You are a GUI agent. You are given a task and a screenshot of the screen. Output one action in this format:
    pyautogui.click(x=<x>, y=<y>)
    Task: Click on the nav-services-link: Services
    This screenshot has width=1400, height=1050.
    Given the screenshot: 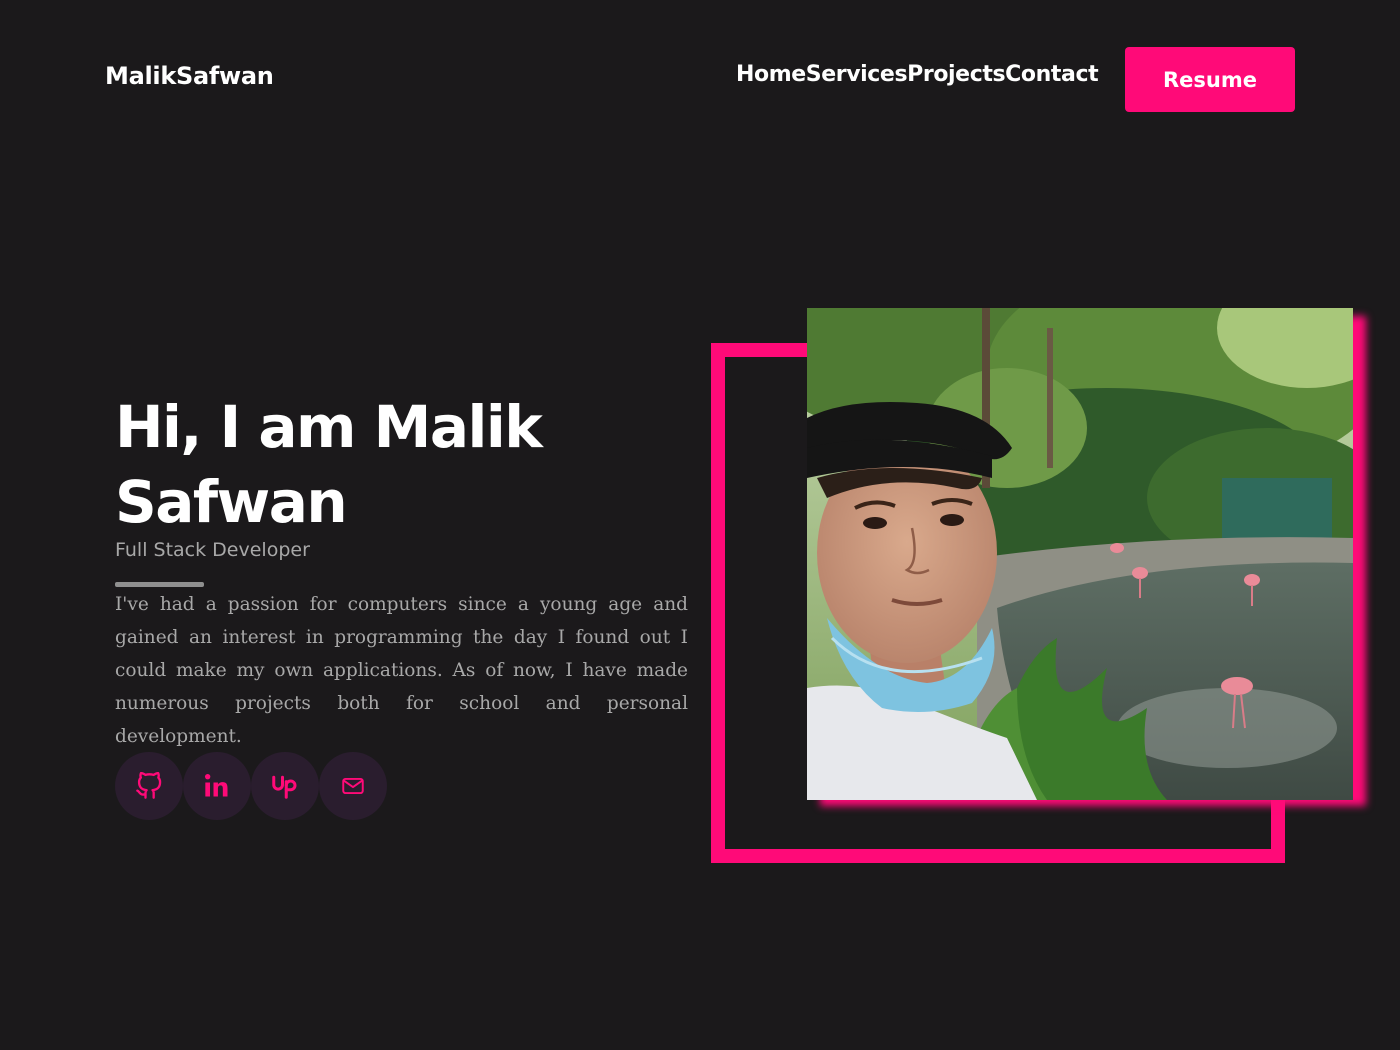 What is the action you would take?
    pyautogui.click(x=857, y=74)
    